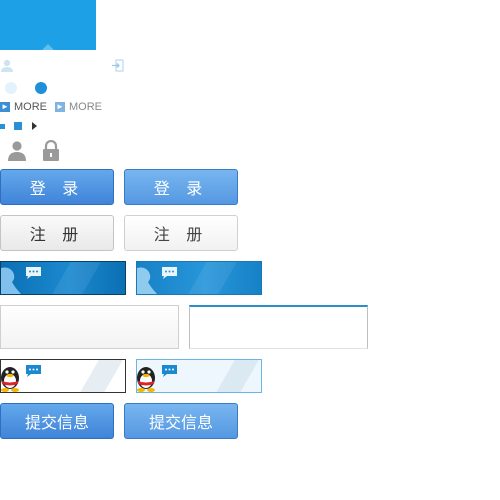 This screenshot has height=500, width=500. What do you see at coordinates (181, 187) in the screenshot?
I see `login-button-hover: 登 录` at bounding box center [181, 187].